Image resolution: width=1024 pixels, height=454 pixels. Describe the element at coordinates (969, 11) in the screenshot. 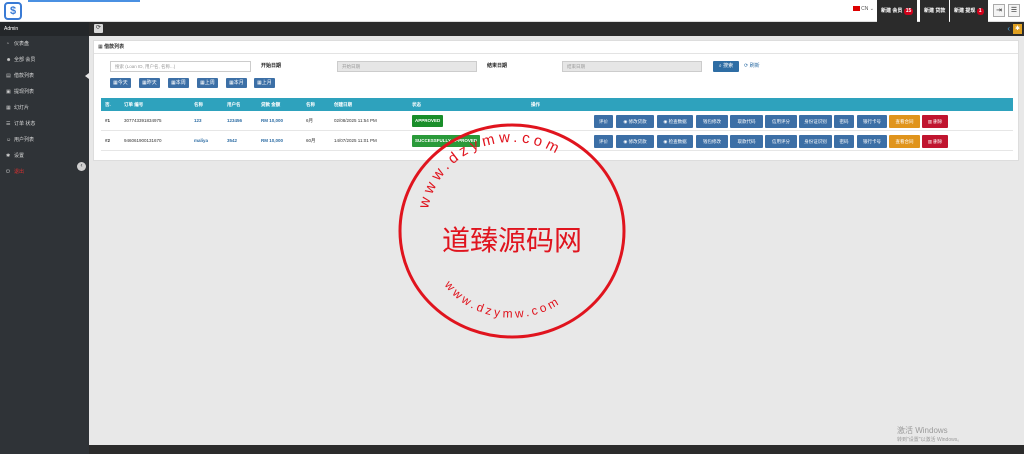

I see `new-withdraw-button: 新建 提现 1` at that location.